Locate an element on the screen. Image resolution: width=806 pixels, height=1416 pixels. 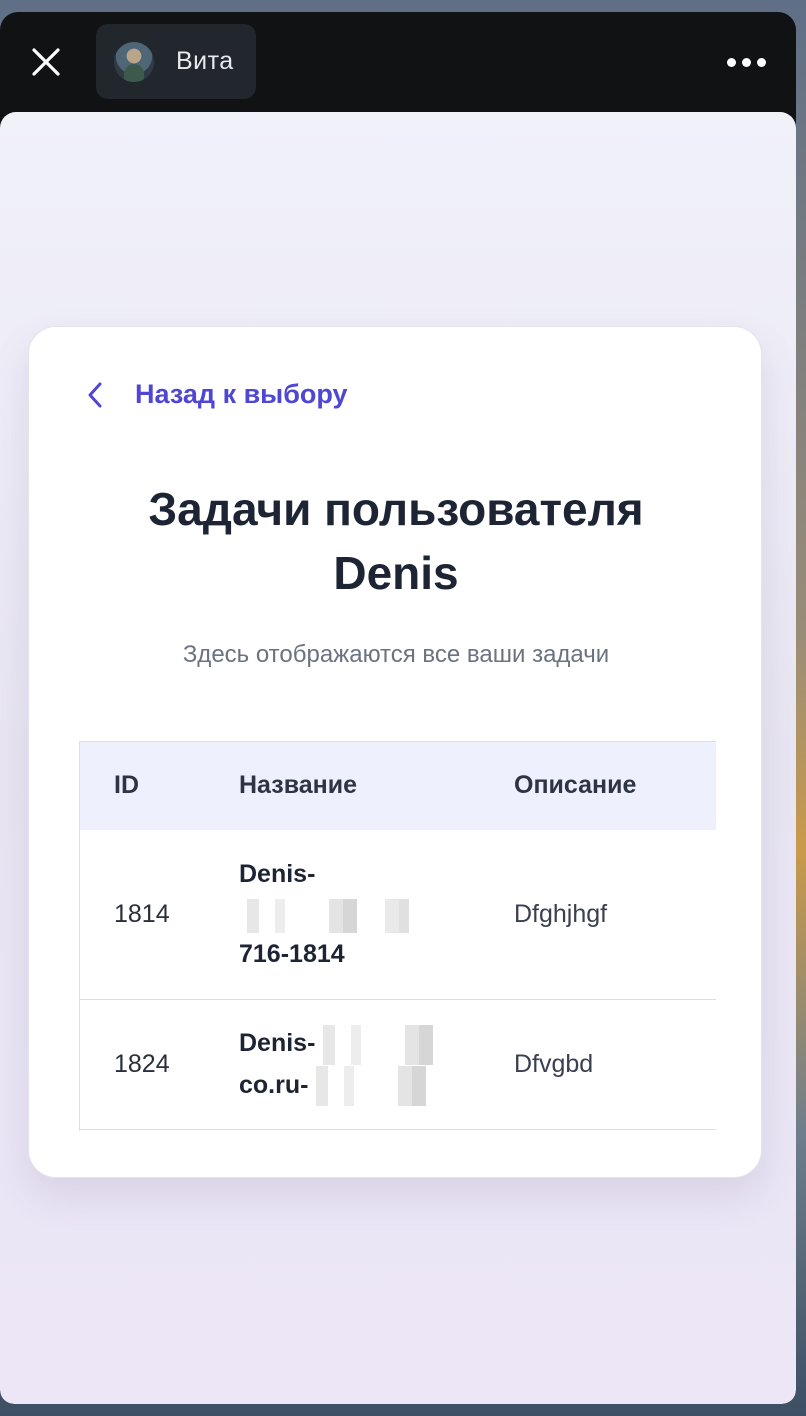
close-button is located at coordinates (46, 62).